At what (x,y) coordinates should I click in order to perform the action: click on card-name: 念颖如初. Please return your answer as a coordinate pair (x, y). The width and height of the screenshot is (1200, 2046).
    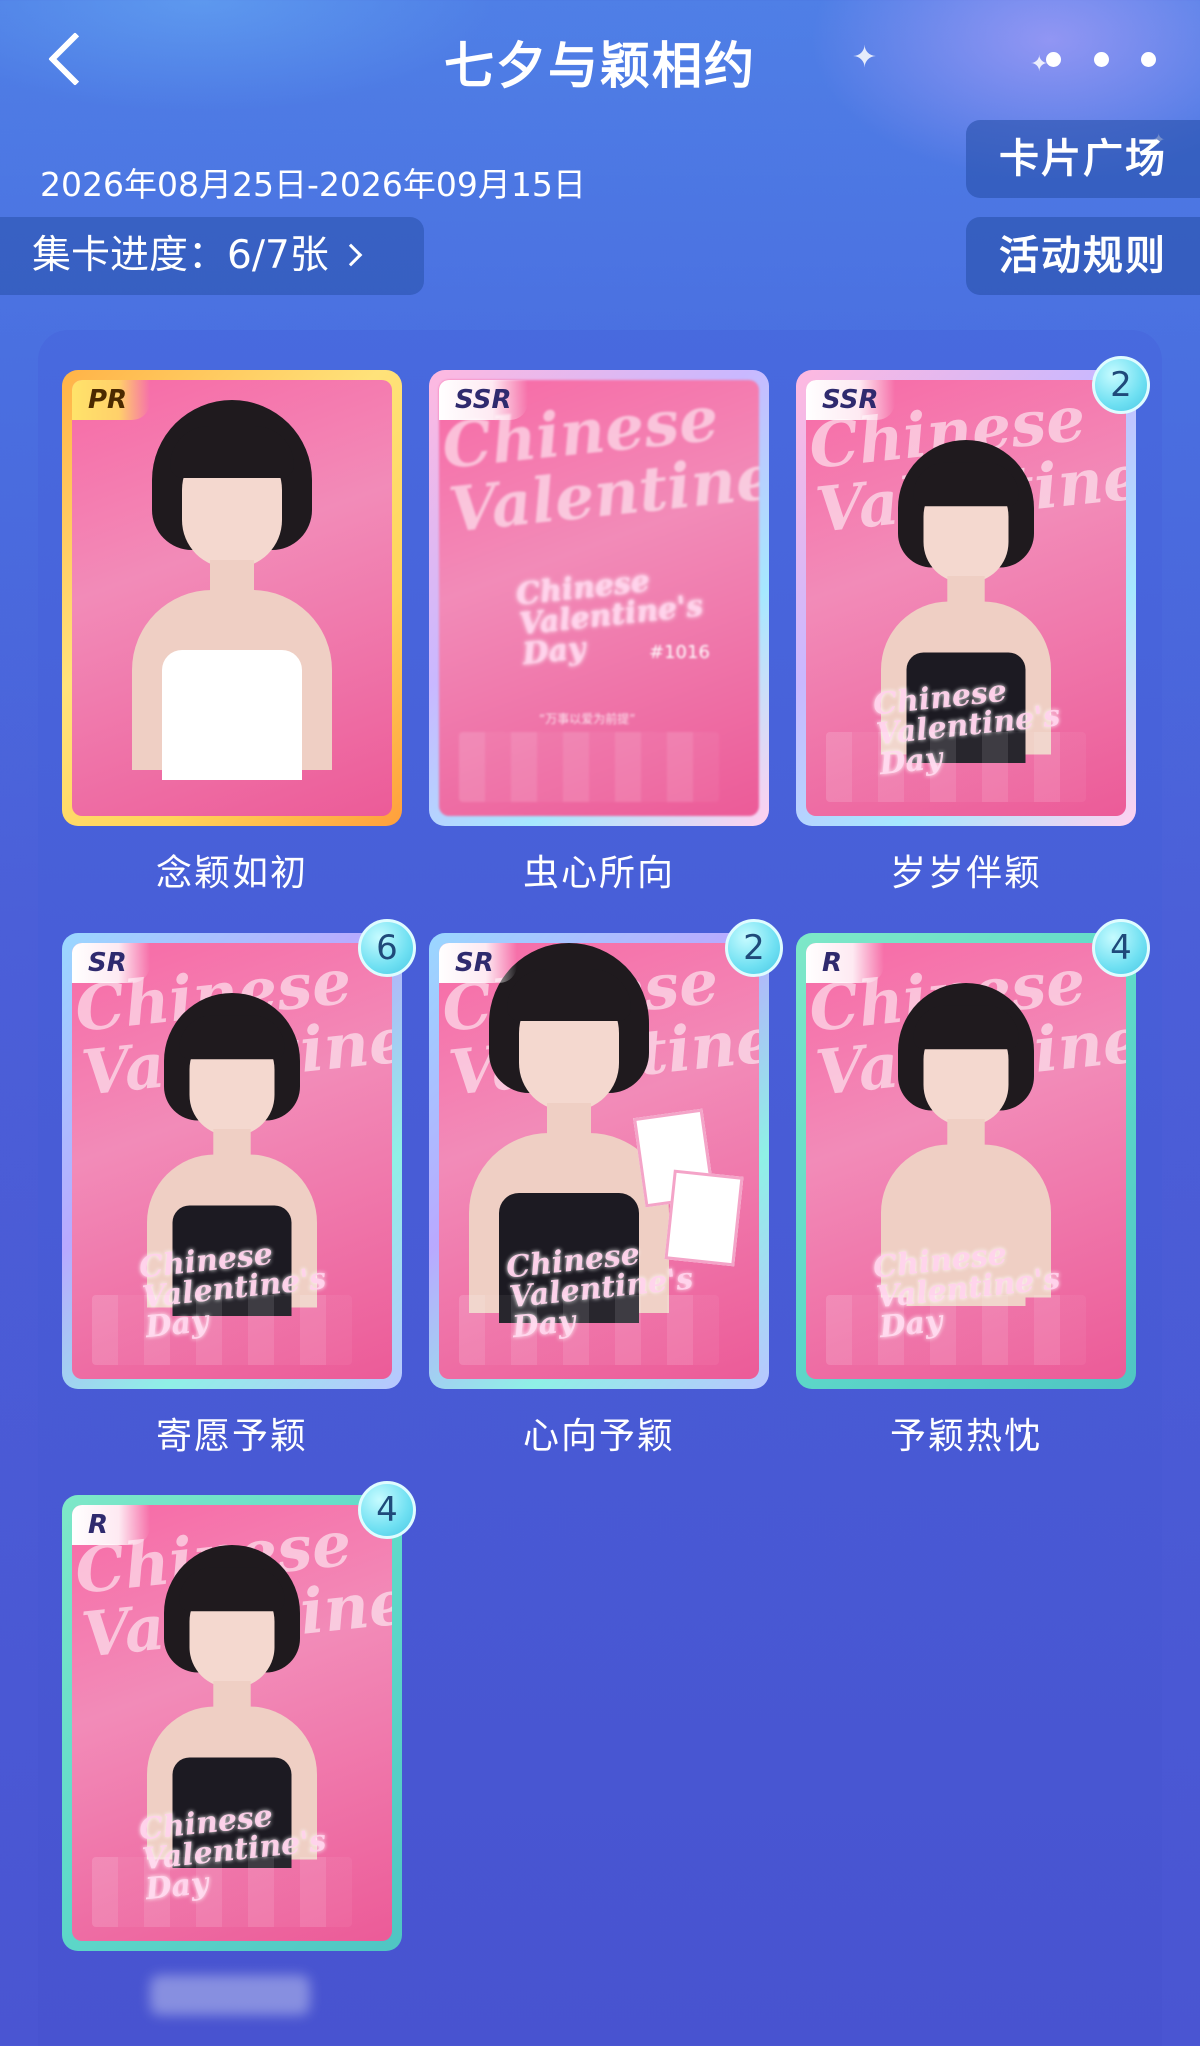
    Looking at the image, I should click on (231, 873).